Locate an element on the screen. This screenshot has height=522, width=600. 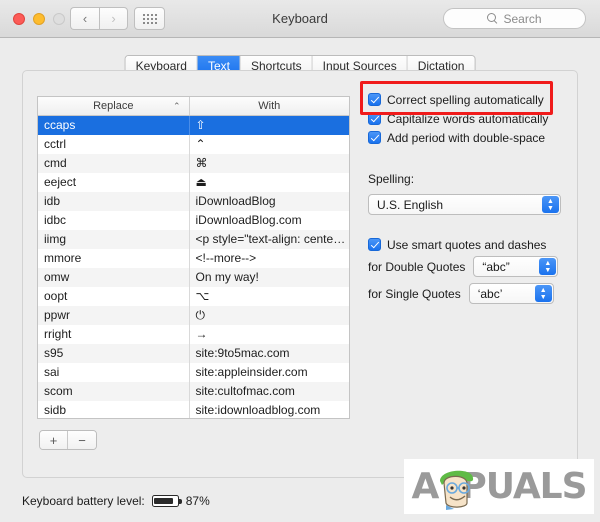
spelling-label: Spelling: is located at coordinates (391, 179).